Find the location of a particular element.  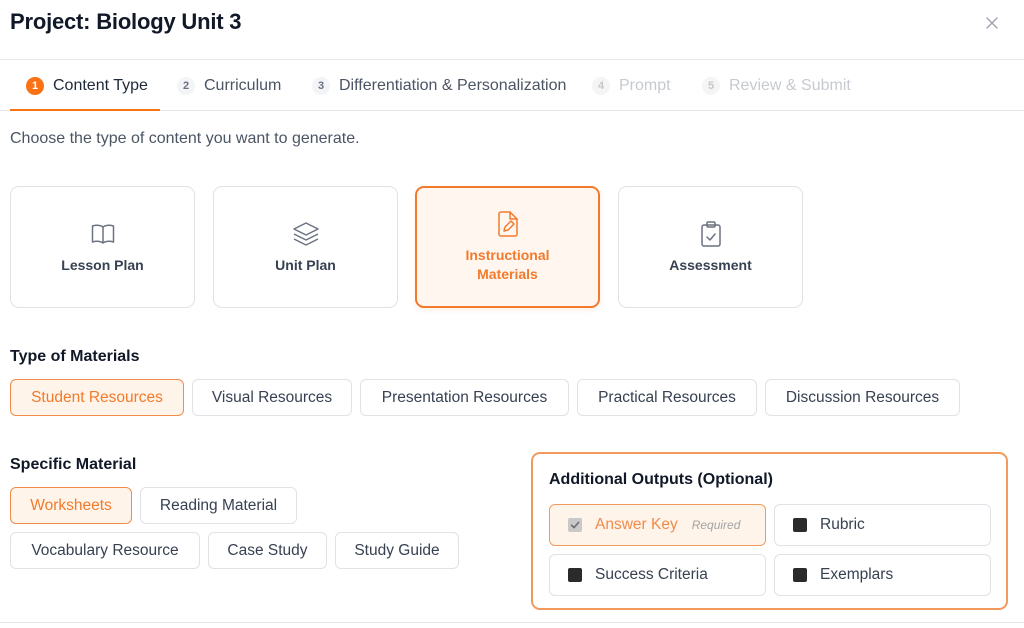

chip-reading-material: Reading Material is located at coordinates (218, 505).